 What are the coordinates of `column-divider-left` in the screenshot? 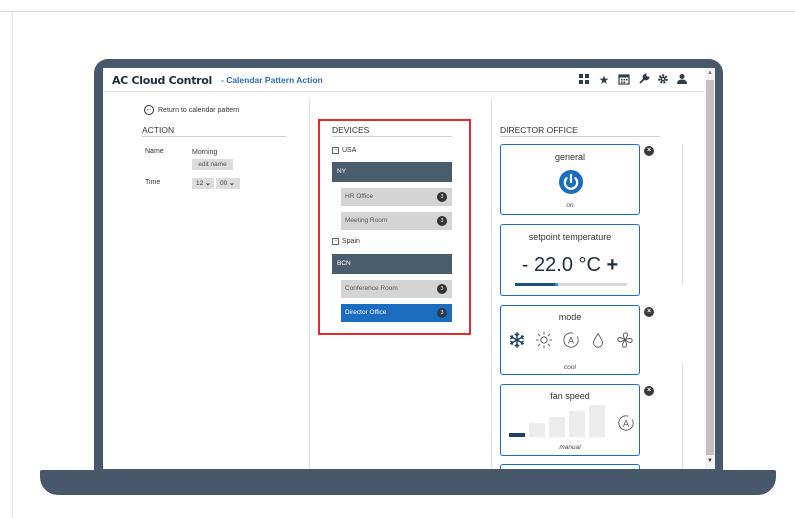 It's located at (309, 283).